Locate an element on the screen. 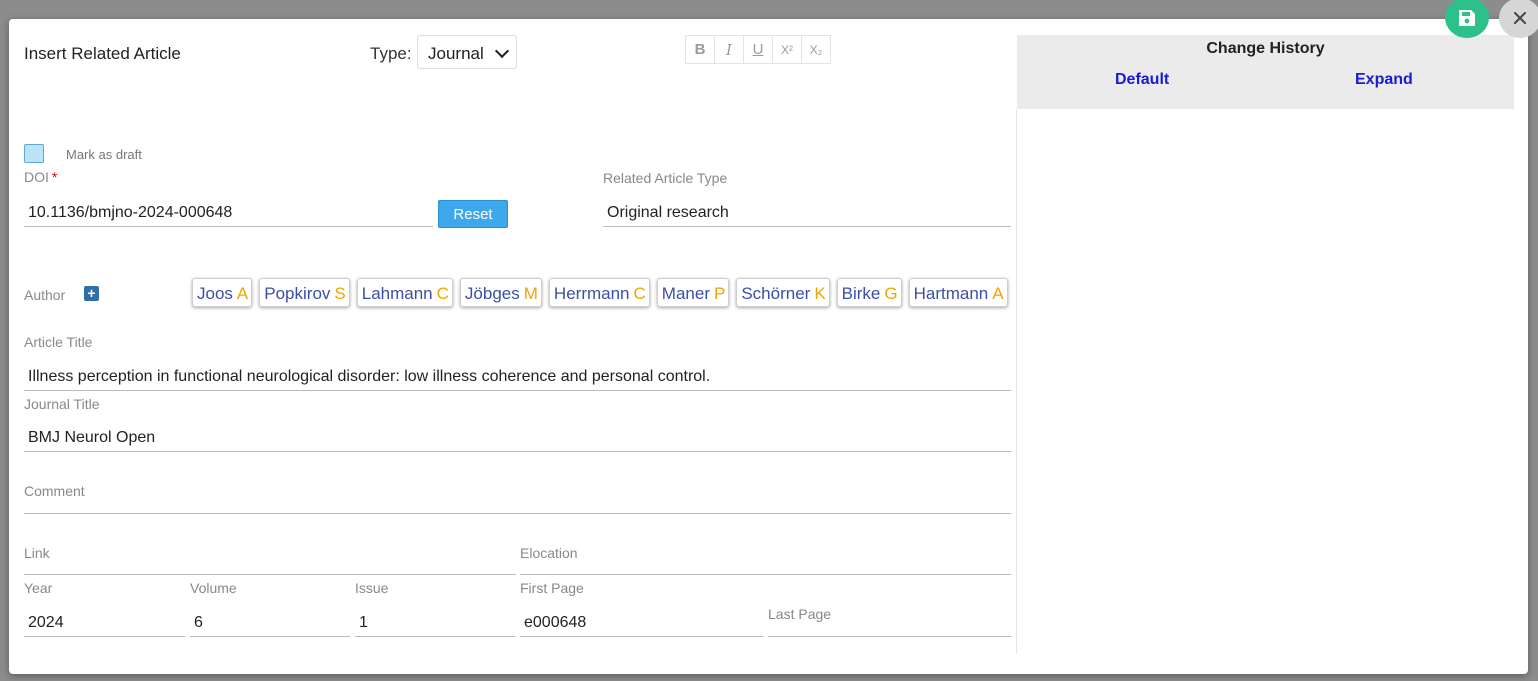  draft-label: Mark as draft is located at coordinates (104, 154).